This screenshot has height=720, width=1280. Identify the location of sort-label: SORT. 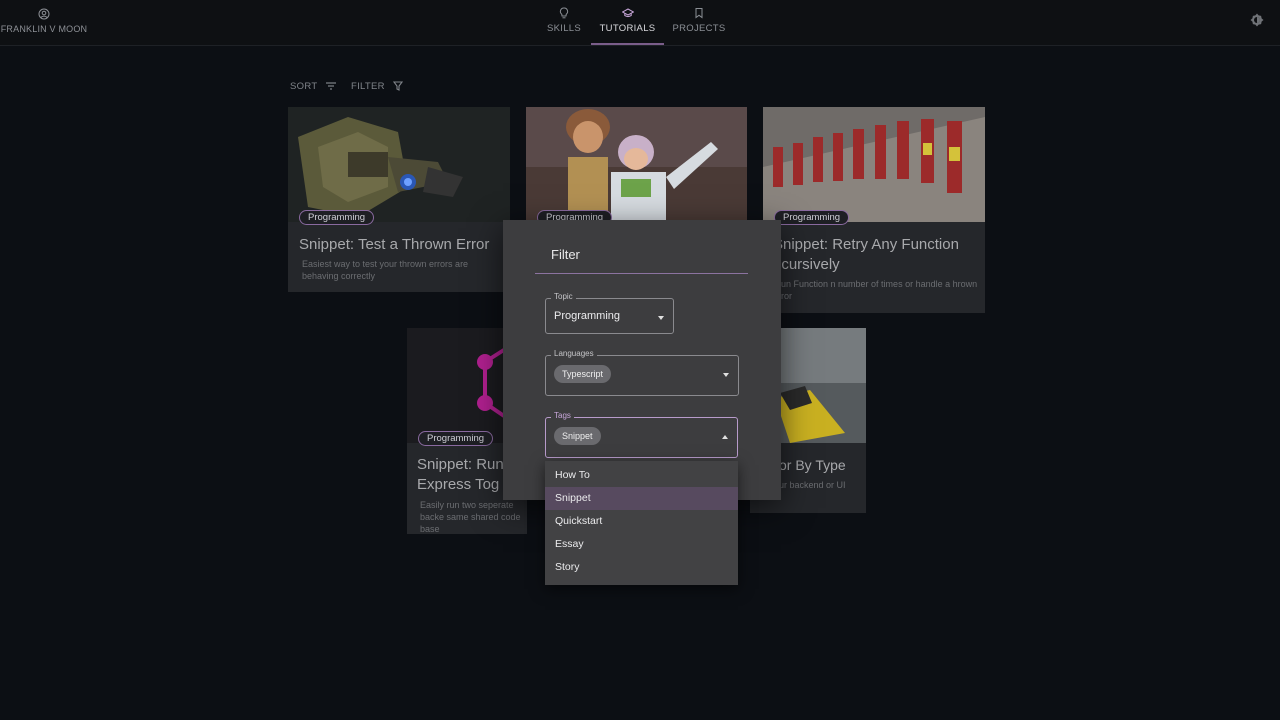
(304, 86).